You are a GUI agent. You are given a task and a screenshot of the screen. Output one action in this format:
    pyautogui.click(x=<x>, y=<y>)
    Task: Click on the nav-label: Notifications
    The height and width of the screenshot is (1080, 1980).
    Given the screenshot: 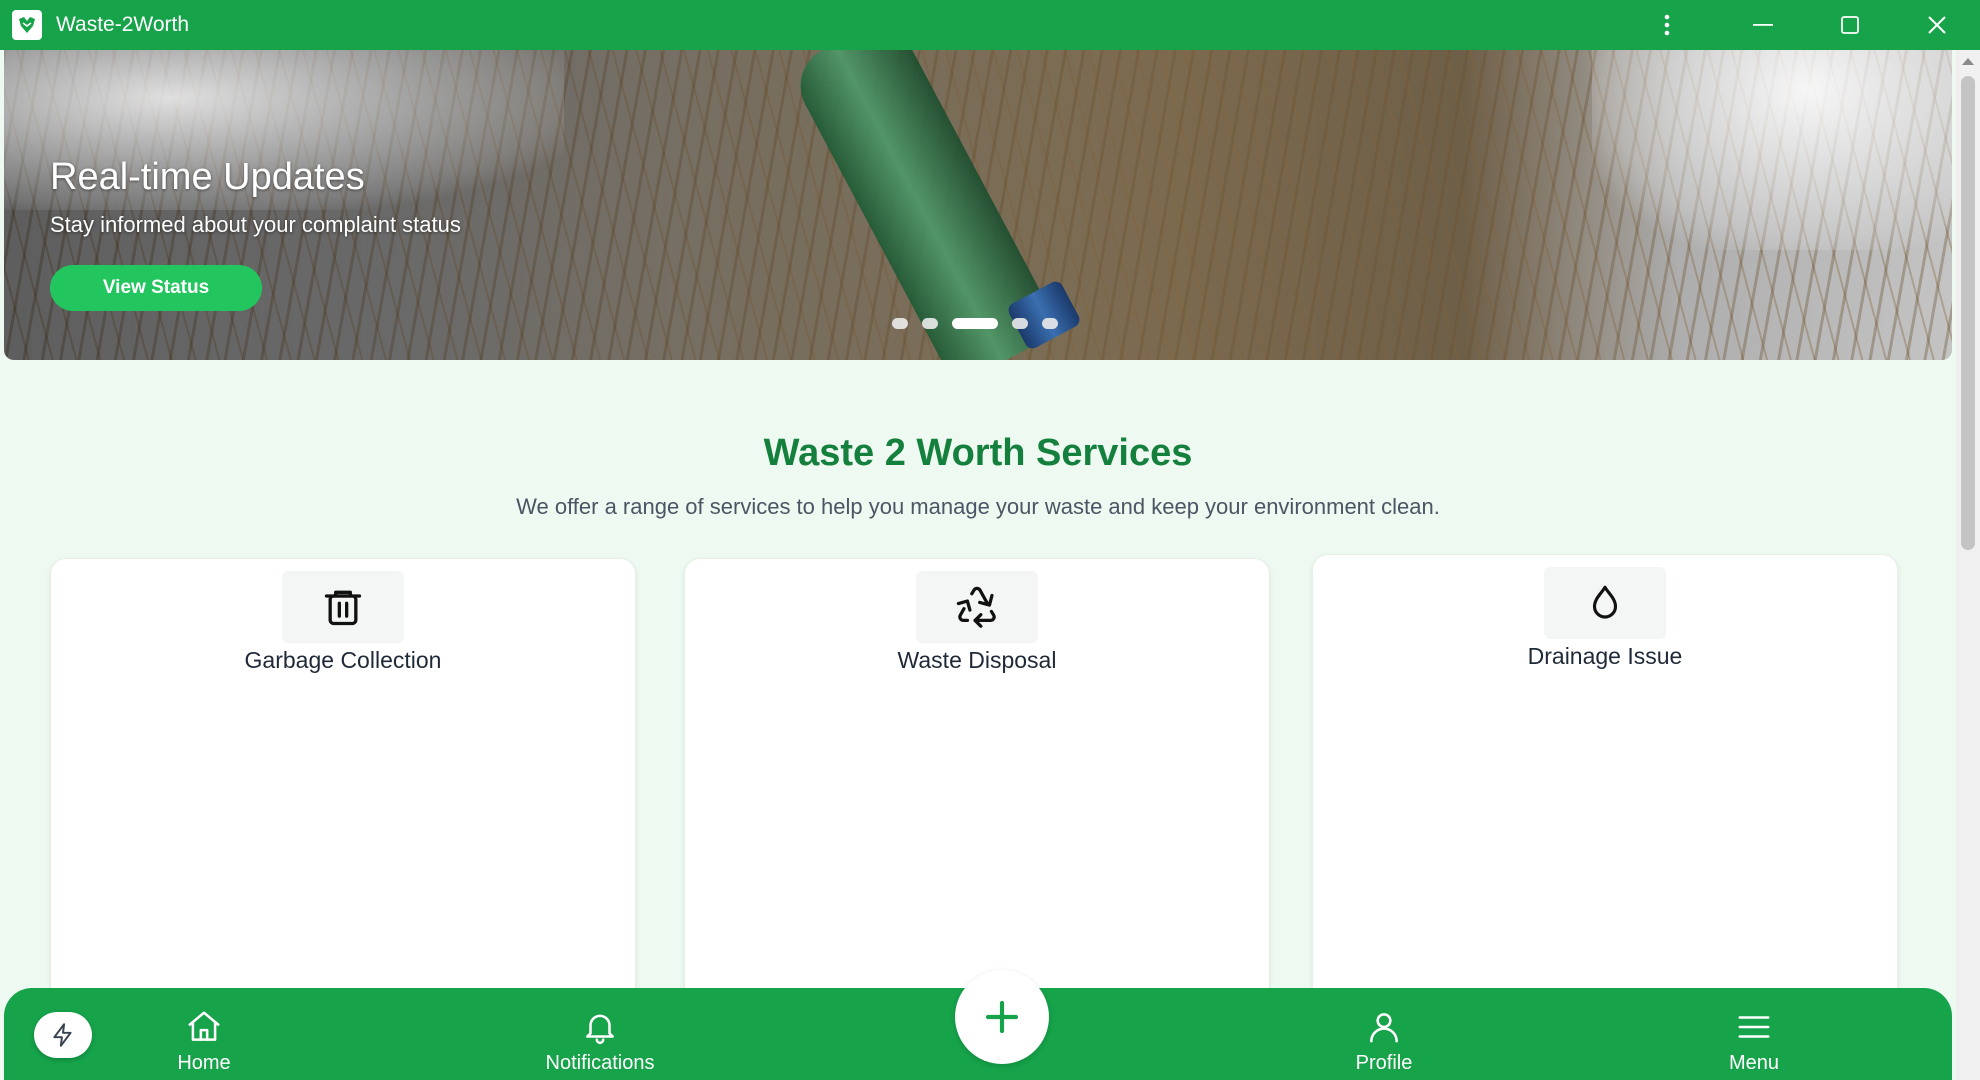 What is the action you would take?
    pyautogui.click(x=600, y=1063)
    